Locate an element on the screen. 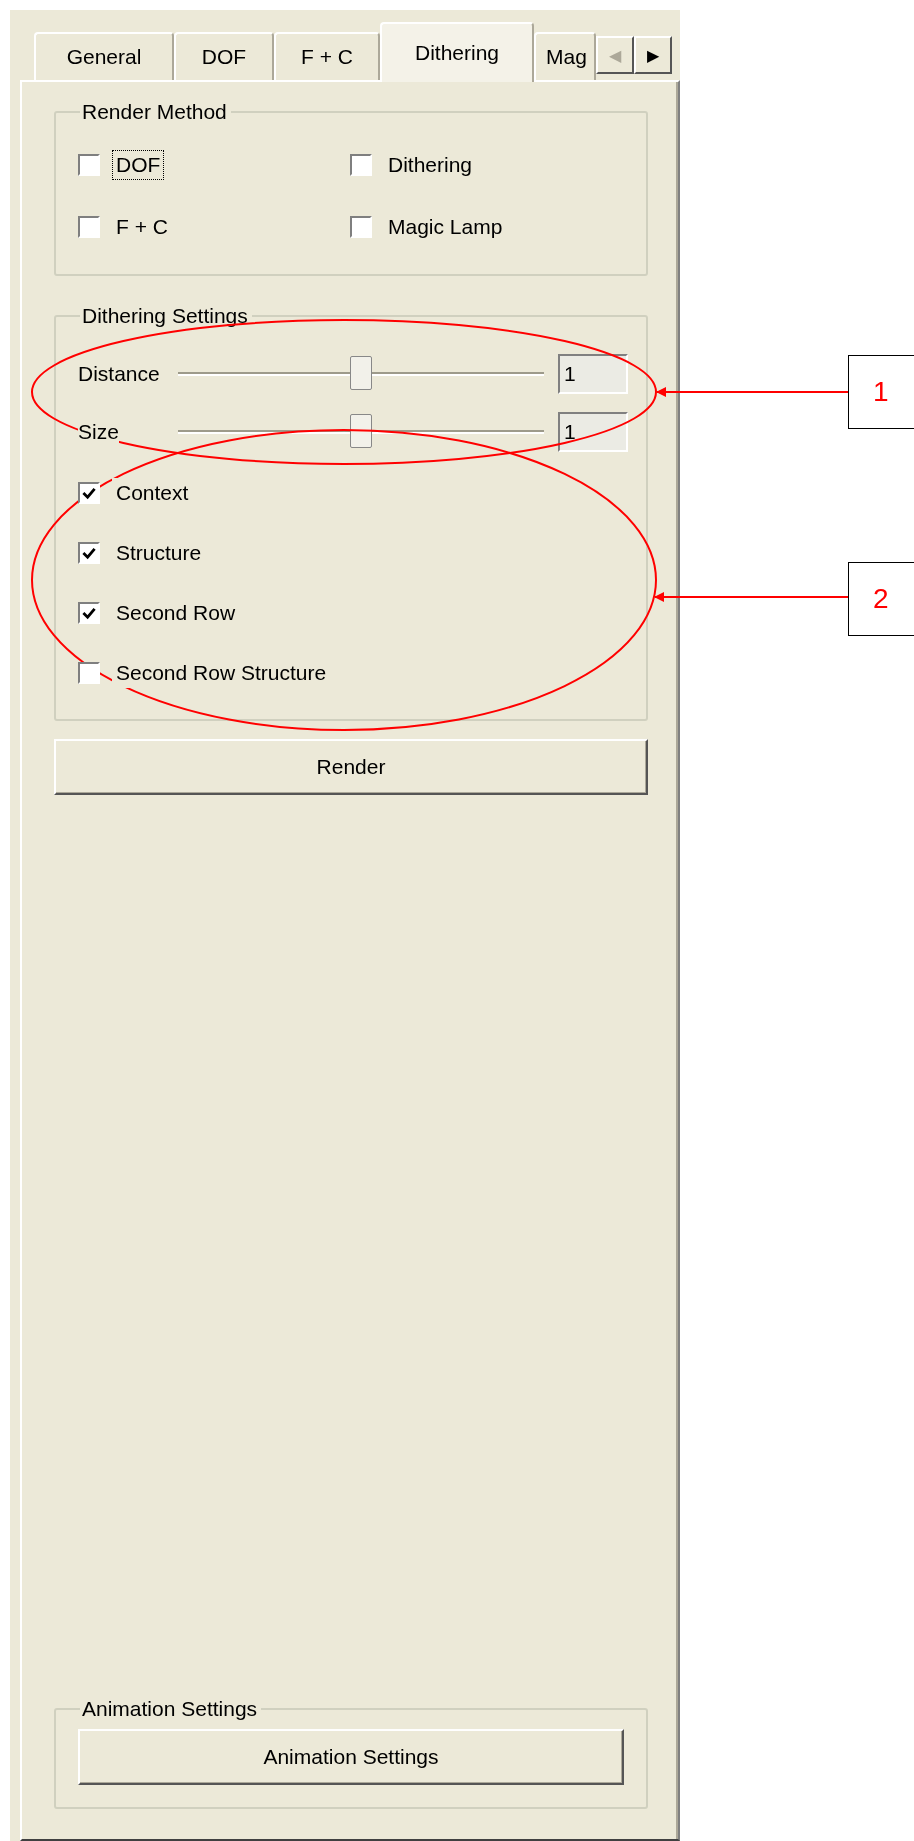 The image size is (914, 1841). group-title: Dithering Settings is located at coordinates (165, 316).